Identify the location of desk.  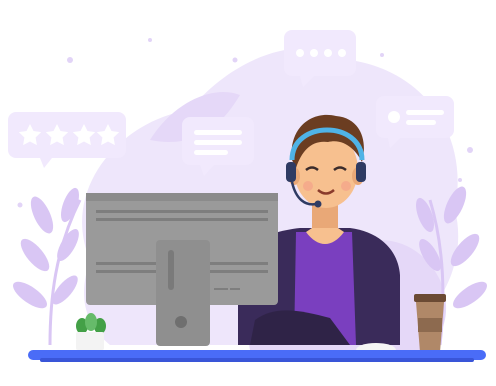
(257, 356).